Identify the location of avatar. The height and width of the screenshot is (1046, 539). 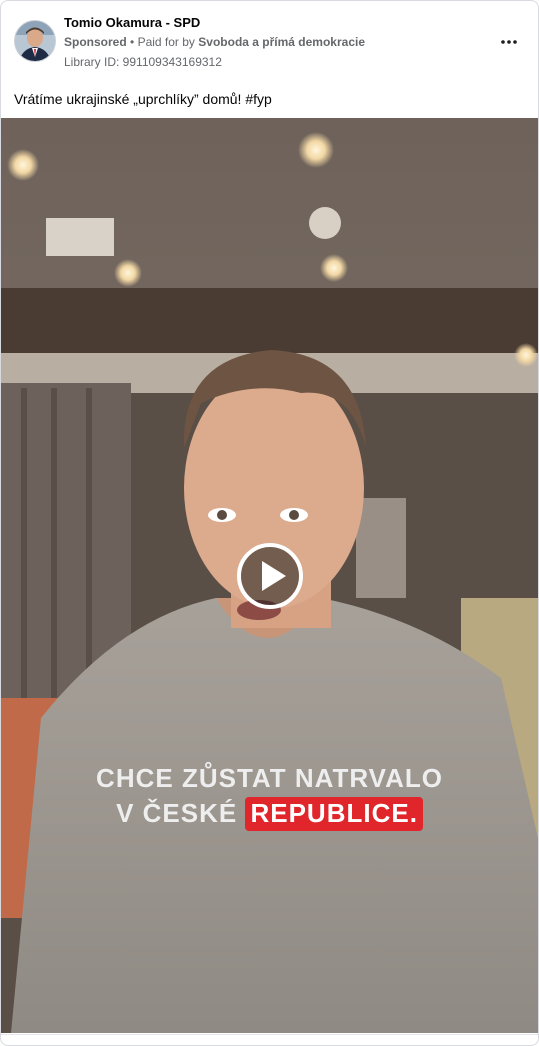
(35, 41).